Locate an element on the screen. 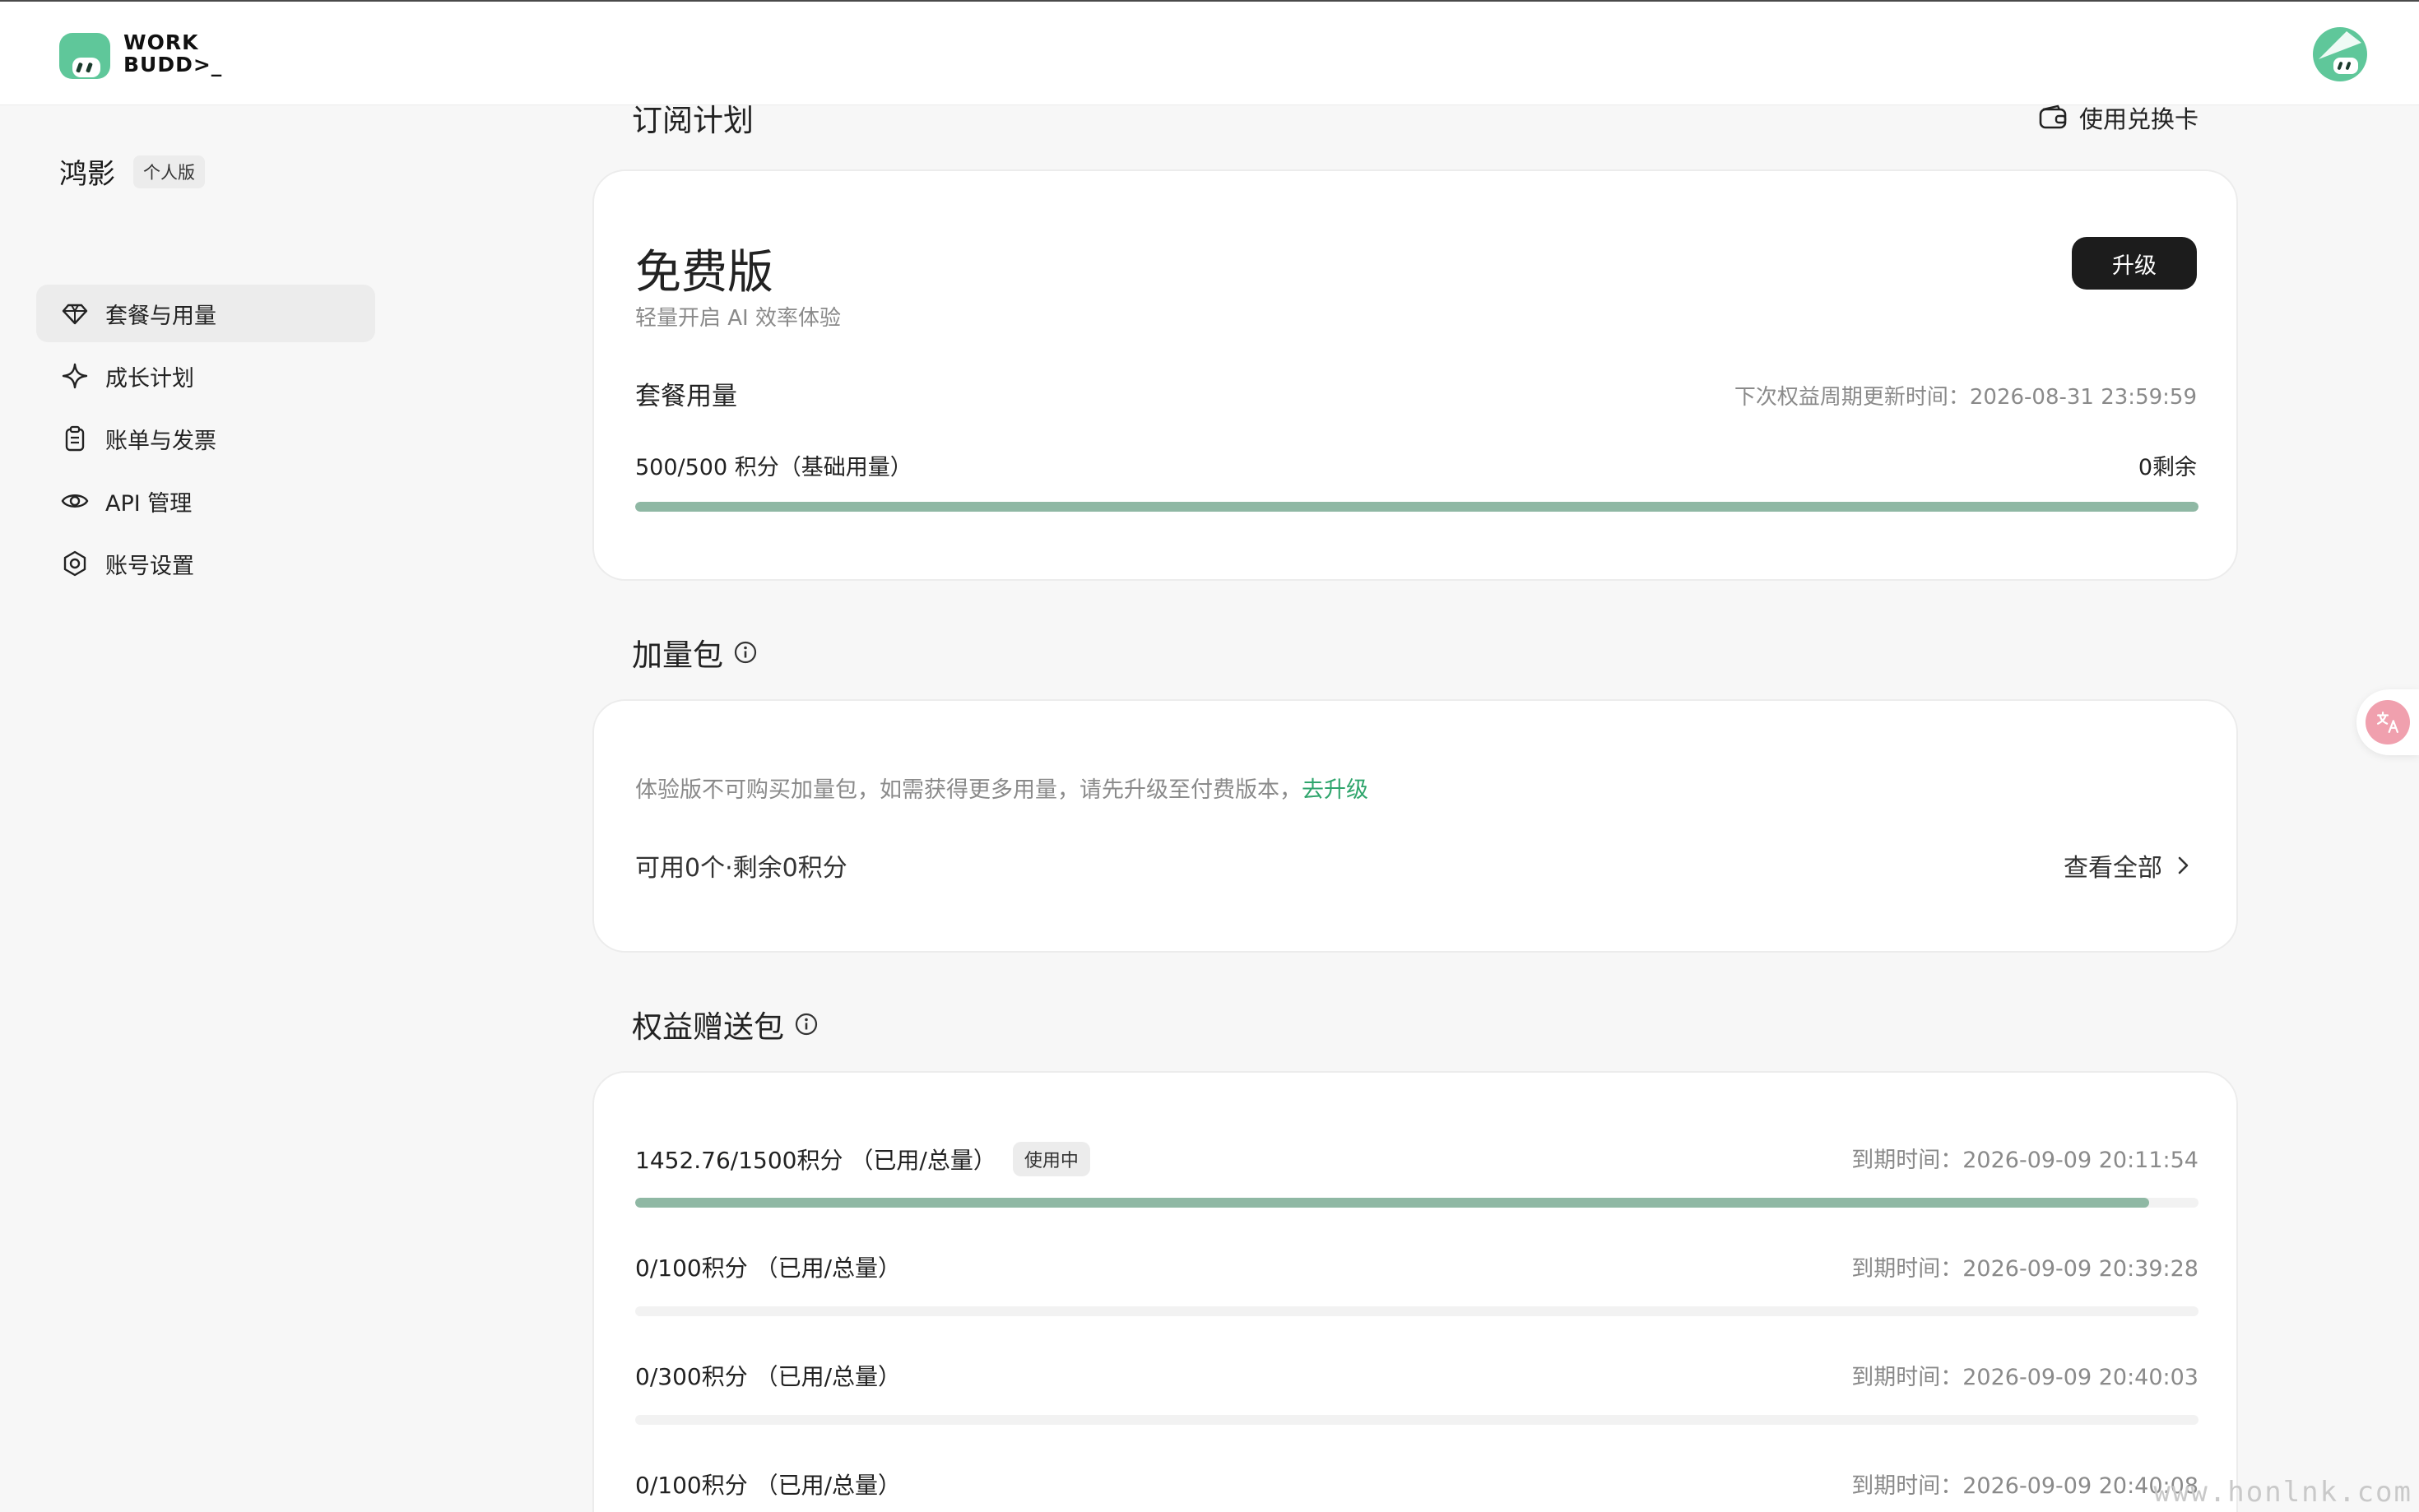  usage-text: 500/500 积分（基础用量） is located at coordinates (773, 467).